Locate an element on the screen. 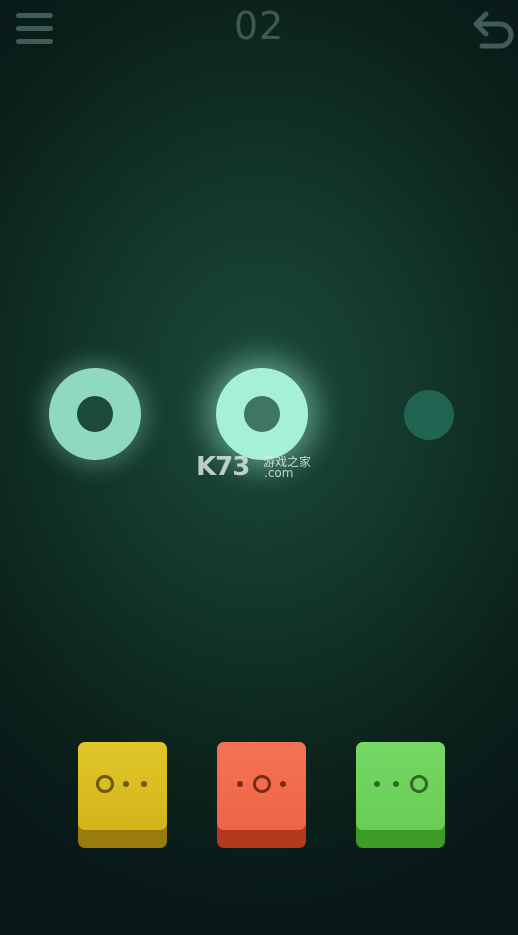 The image size is (518, 935). tile-green is located at coordinates (400, 795).